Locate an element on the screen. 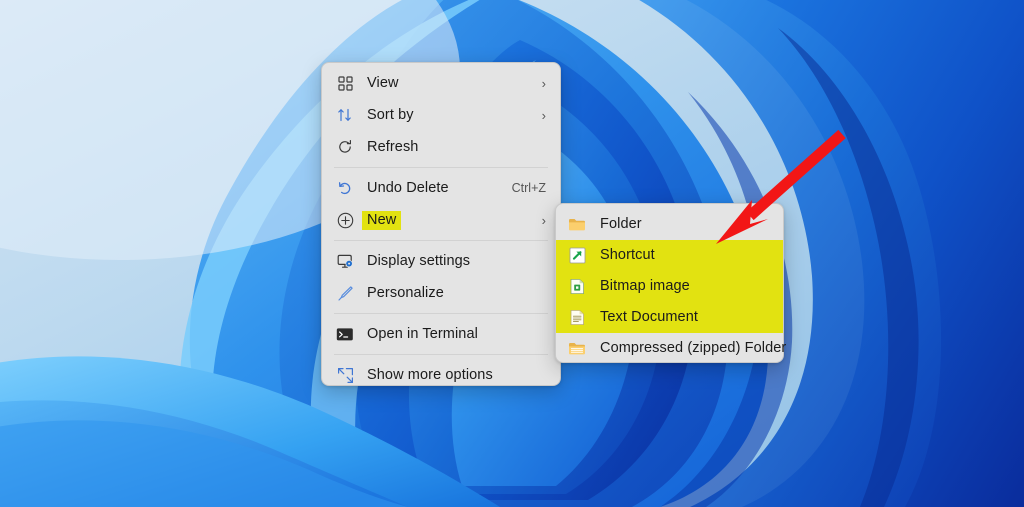 The height and width of the screenshot is (507, 1024). submenu-item-label: Compressed (zipped) Folder is located at coordinates (693, 348).